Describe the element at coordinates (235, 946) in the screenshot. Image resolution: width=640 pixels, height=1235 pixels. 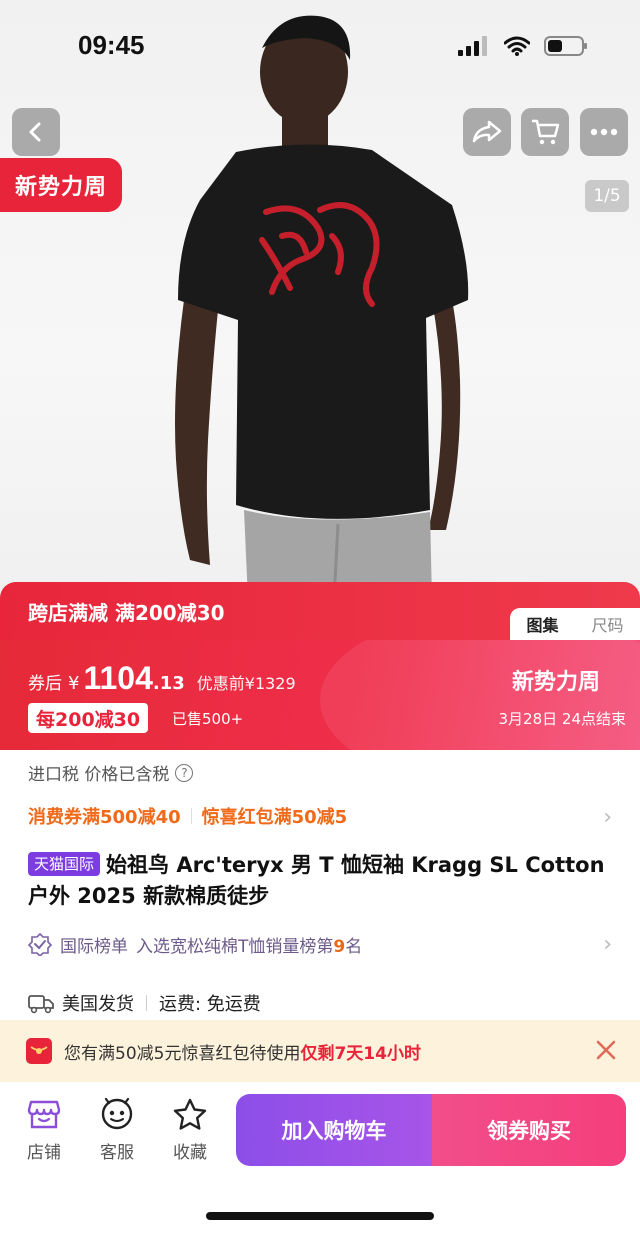
I see `ranking-desc: 入选宽松纯棉T恤销量榜第` at that location.